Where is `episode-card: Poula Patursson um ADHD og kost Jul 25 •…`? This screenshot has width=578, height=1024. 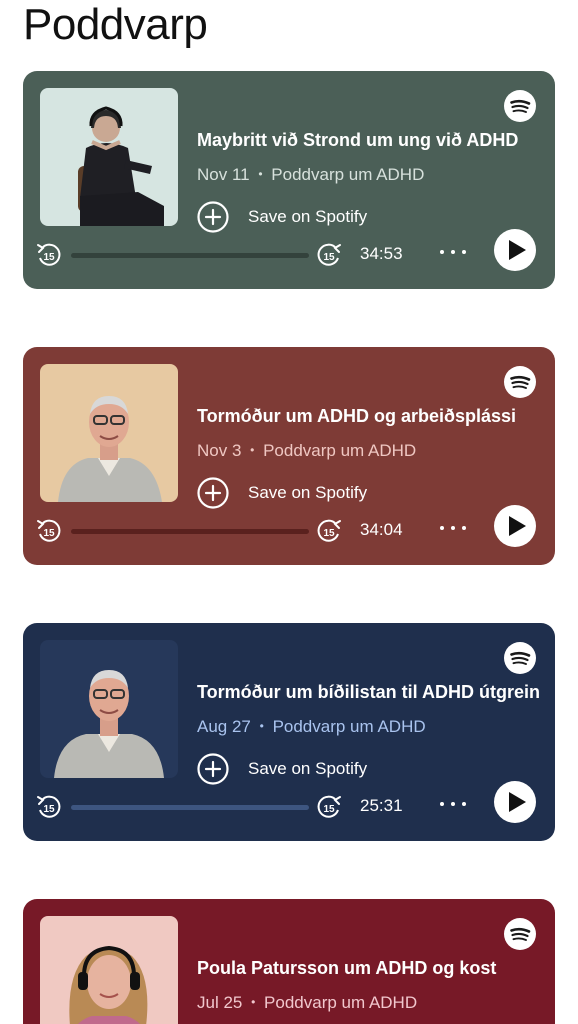 episode-card: Poula Patursson um ADHD og kost Jul 25 •… is located at coordinates (289, 961).